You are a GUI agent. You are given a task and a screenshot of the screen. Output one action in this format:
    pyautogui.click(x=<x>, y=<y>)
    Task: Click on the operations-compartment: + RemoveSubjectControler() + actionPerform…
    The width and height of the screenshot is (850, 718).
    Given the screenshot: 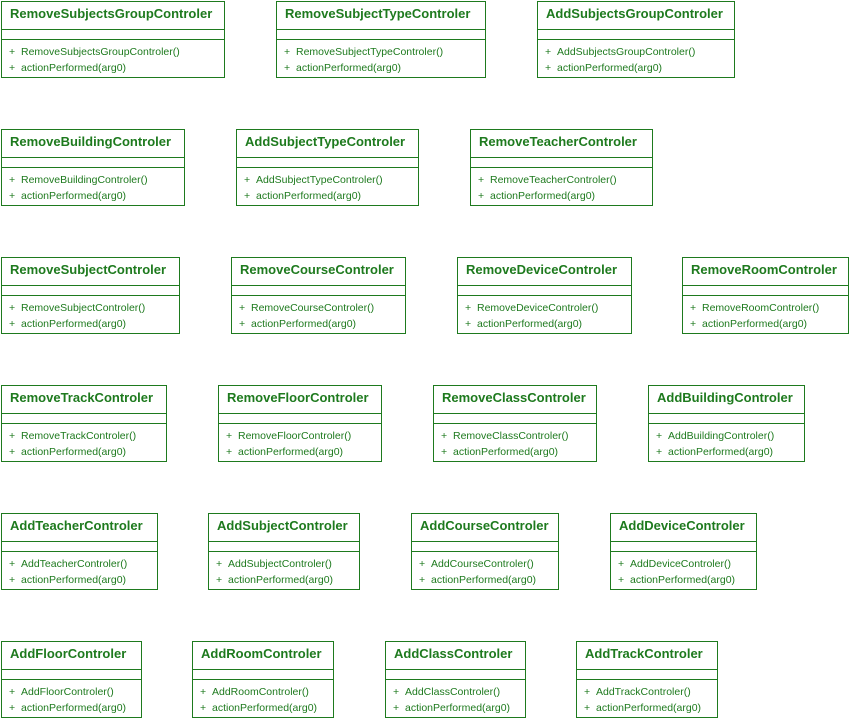 What is the action you would take?
    pyautogui.click(x=90, y=314)
    